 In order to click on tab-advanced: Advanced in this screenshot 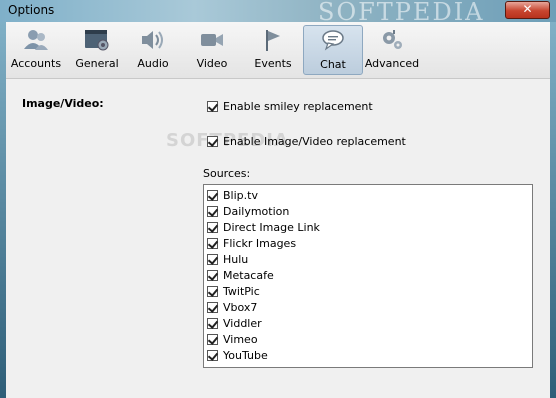, I will do `click(392, 50)`.